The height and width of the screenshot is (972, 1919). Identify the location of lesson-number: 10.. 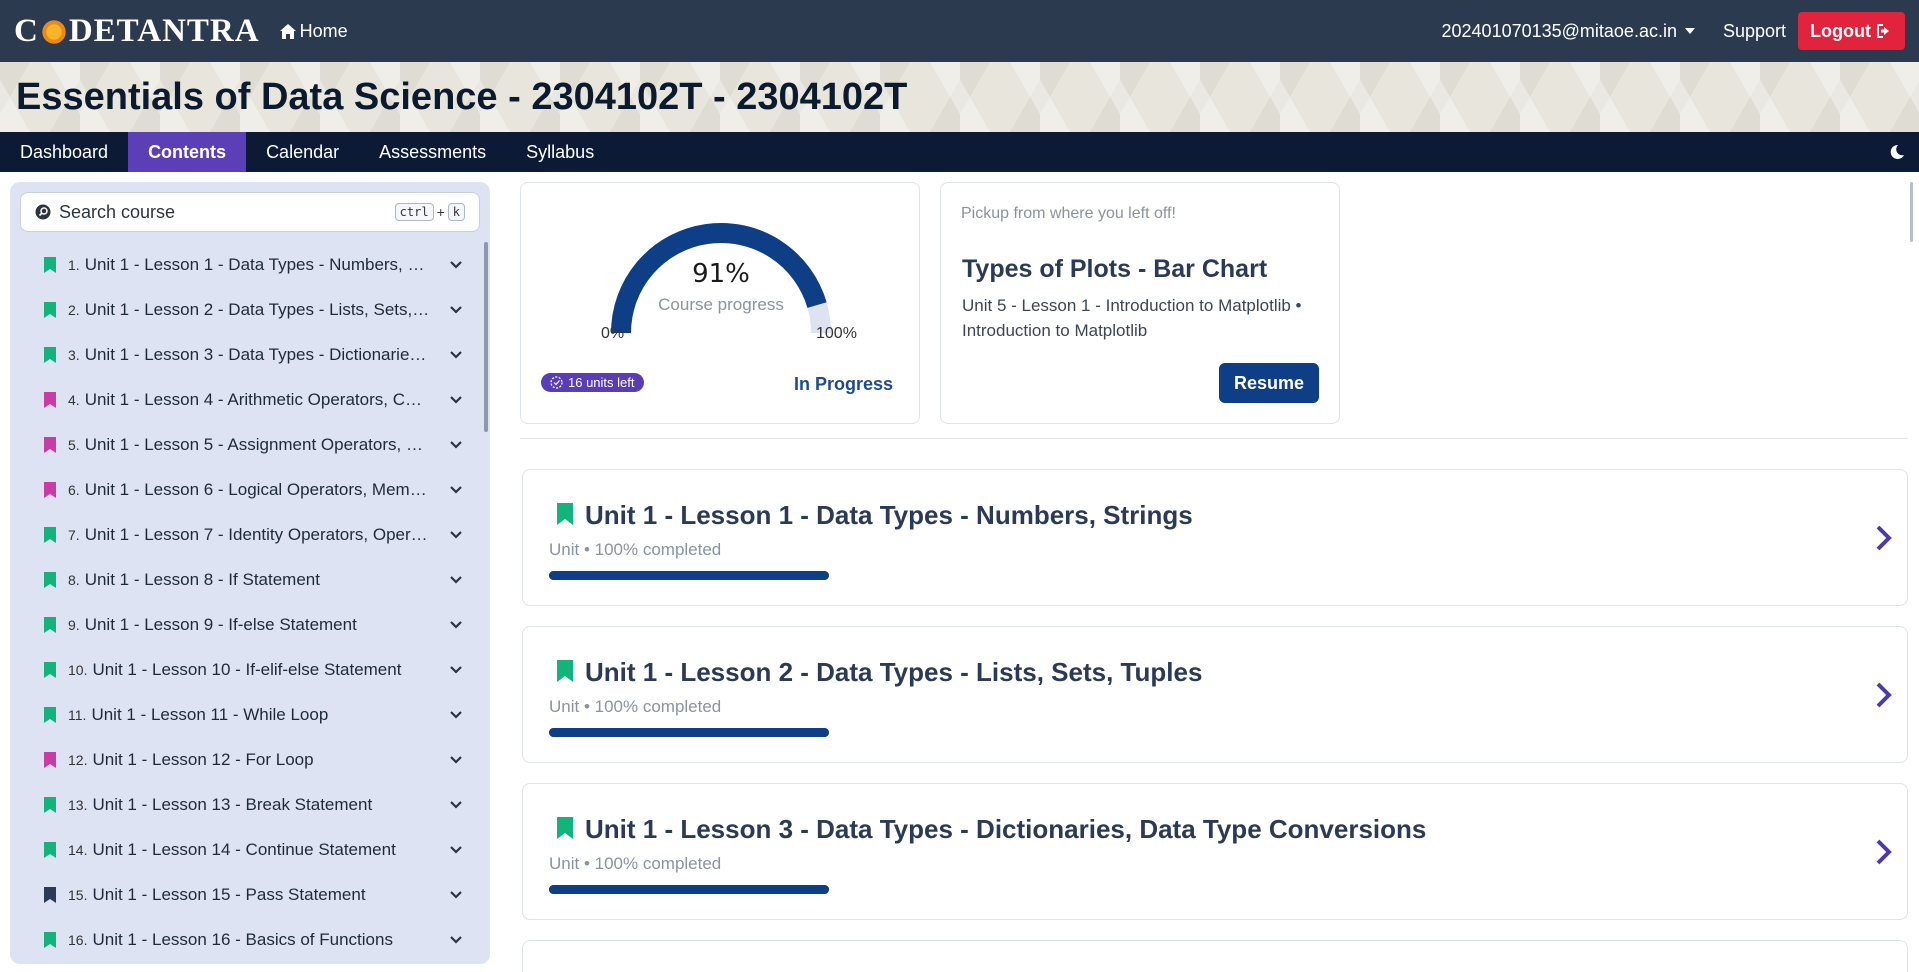
(78, 669).